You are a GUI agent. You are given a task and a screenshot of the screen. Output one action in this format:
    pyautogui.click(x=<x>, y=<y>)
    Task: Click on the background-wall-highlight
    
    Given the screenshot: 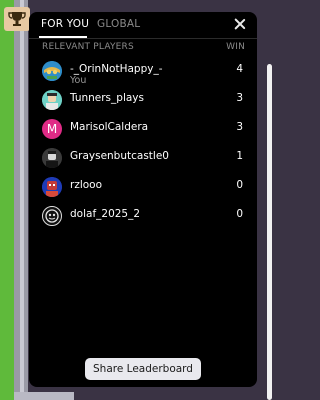 What is the action you would take?
    pyautogui.click(x=22, y=200)
    